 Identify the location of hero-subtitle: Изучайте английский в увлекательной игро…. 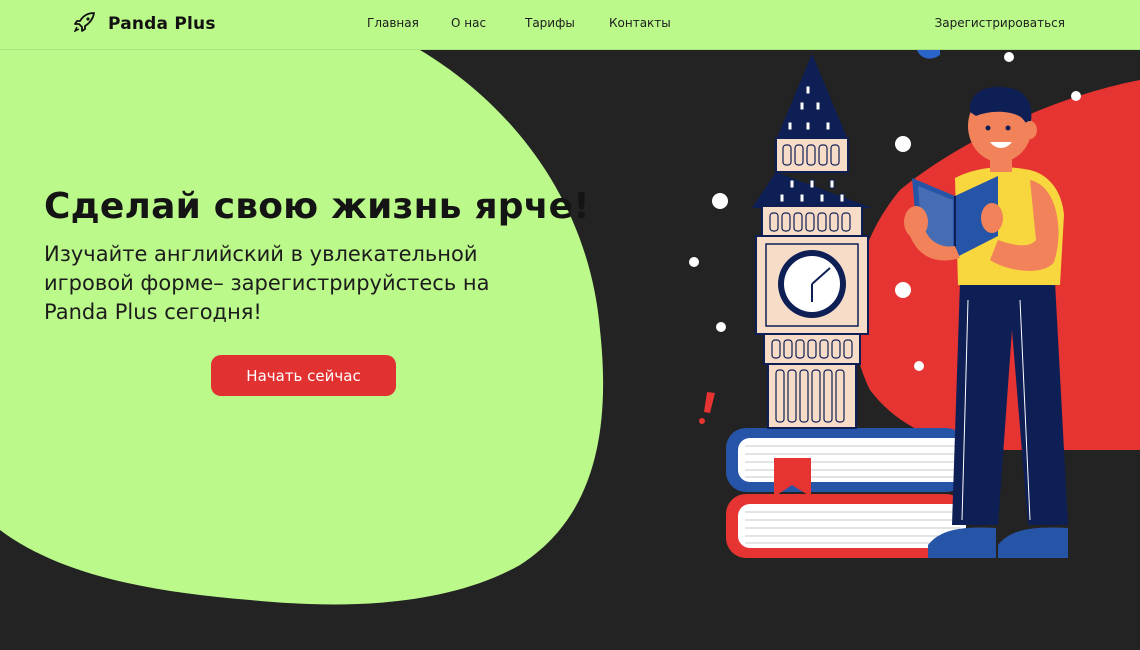
(267, 283).